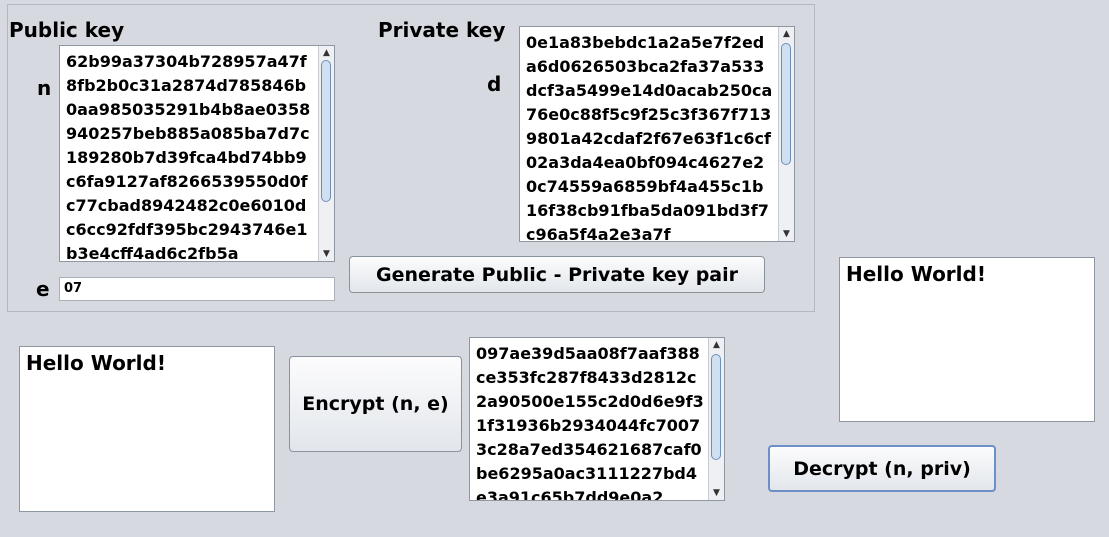  I want to click on private-key-title: Private key, so click(442, 30).